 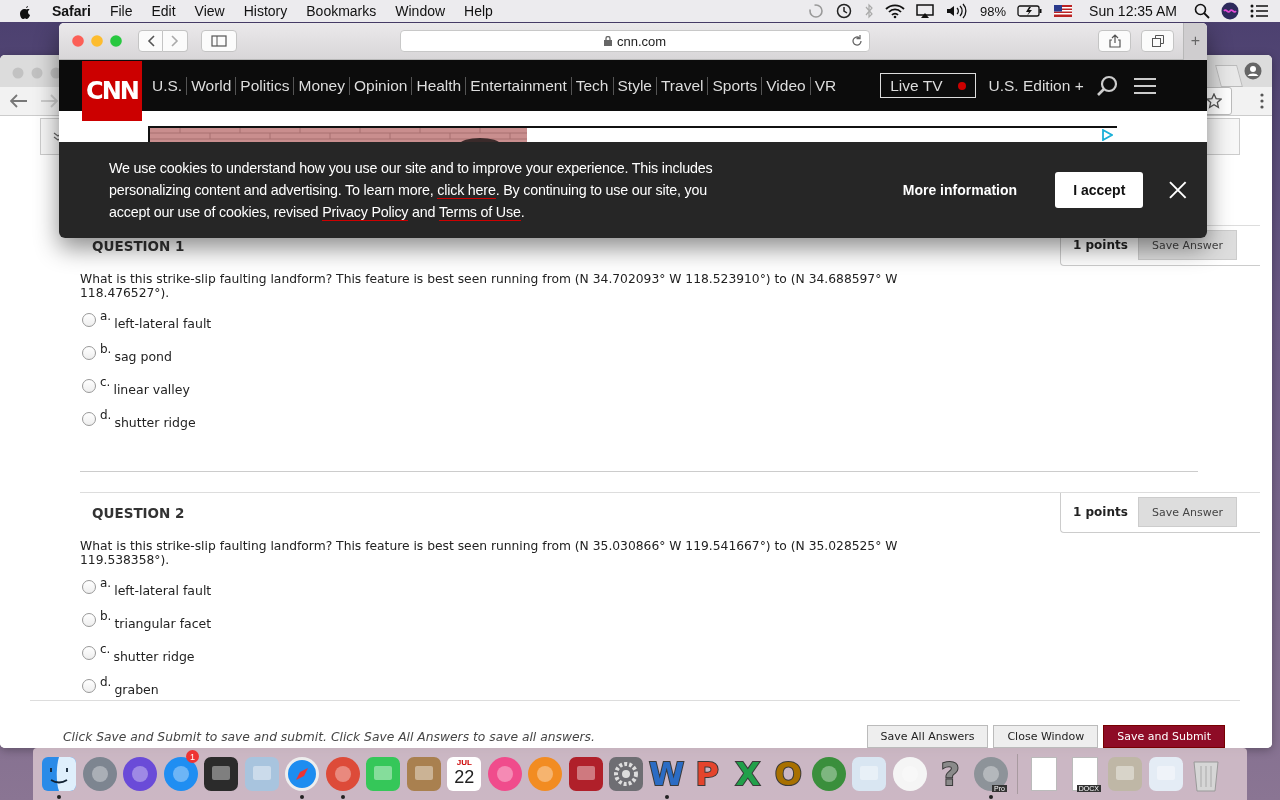 What do you see at coordinates (209, 11) in the screenshot?
I see `menu-item: View` at bounding box center [209, 11].